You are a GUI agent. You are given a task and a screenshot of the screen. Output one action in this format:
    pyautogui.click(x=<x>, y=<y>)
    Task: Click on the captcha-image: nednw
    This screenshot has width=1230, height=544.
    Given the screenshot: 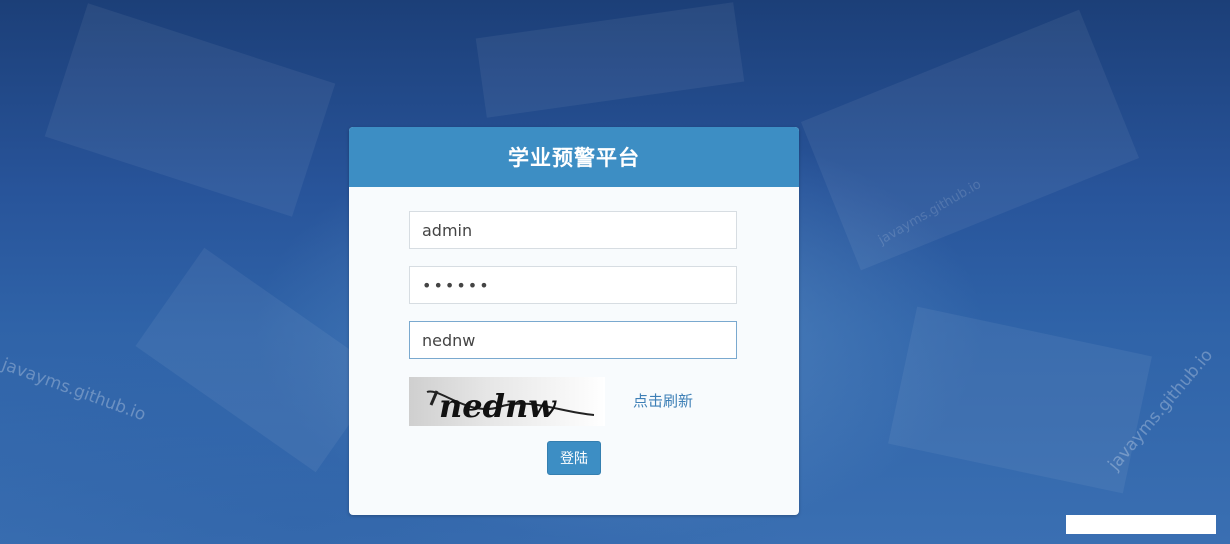 What is the action you would take?
    pyautogui.click(x=507, y=401)
    